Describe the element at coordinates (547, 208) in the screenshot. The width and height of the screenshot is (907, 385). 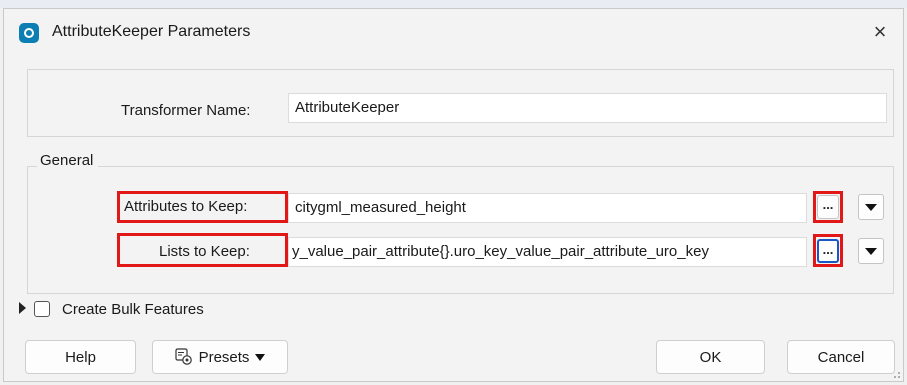
I see `attributes-to-keep-input: citygml_measured_height` at that location.